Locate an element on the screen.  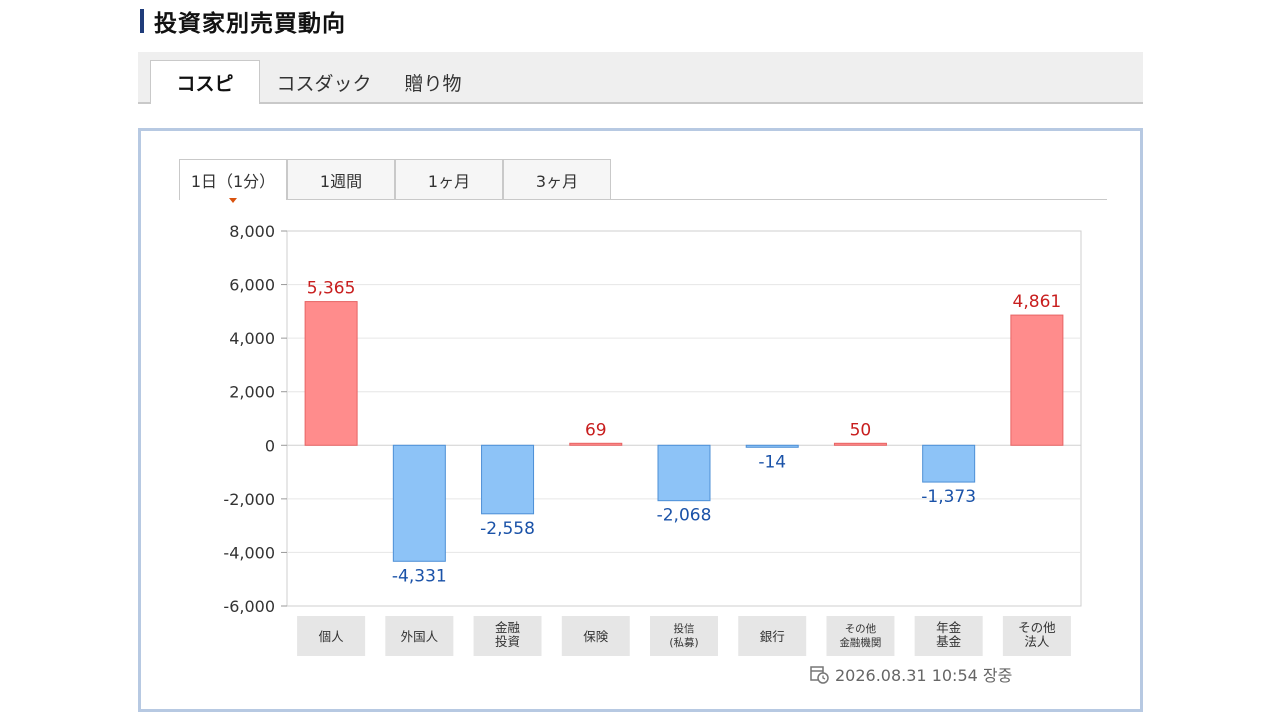
data-label: -1,373 is located at coordinates (948, 497).